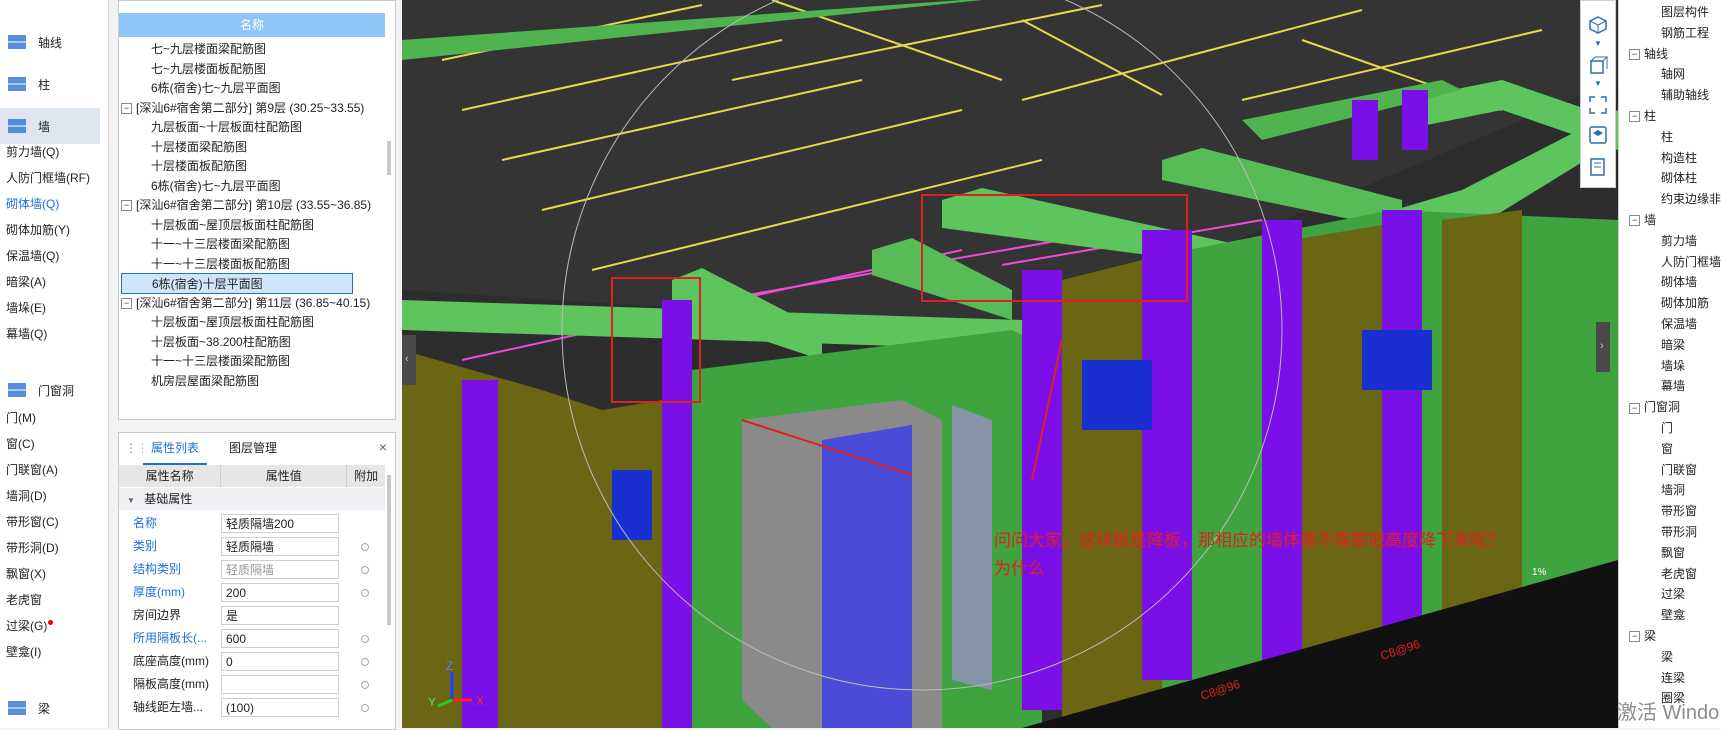  Describe the element at coordinates (252, 49) in the screenshot. I see `tree-layer-row: 七~九层楼面梁配筋图` at that location.